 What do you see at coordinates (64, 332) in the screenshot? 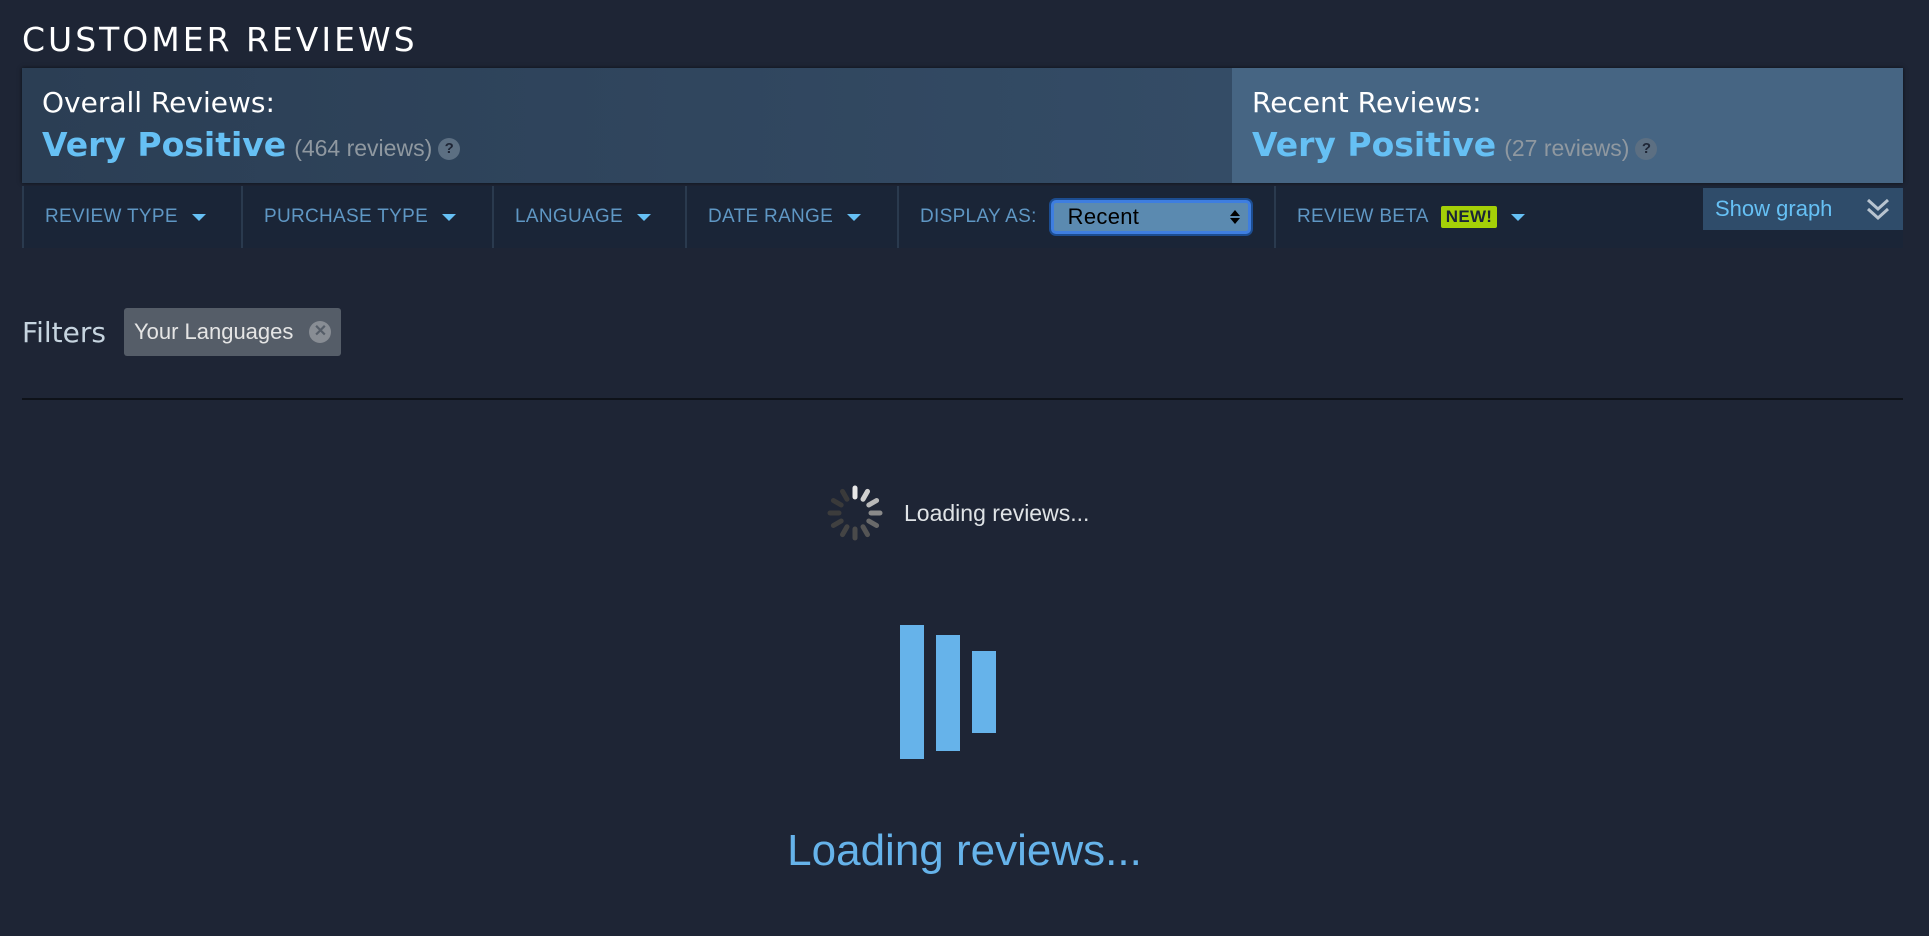
I see `filters-label: Filters` at bounding box center [64, 332].